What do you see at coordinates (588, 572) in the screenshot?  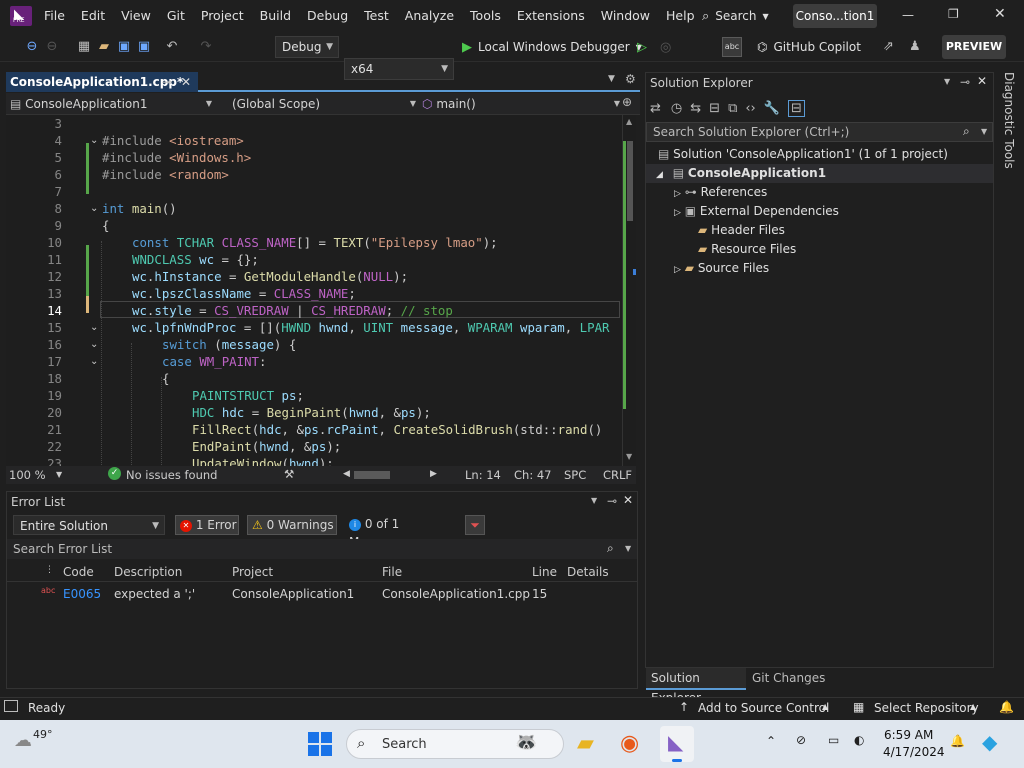 I see `column-details: Details` at bounding box center [588, 572].